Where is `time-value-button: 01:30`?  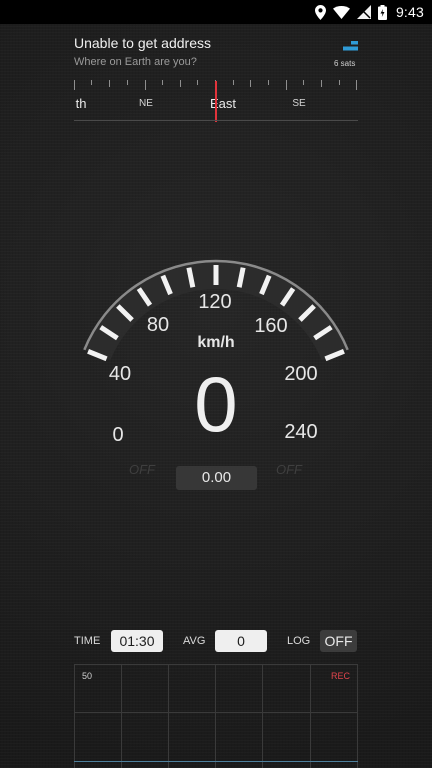
time-value-button: 01:30 is located at coordinates (137, 641).